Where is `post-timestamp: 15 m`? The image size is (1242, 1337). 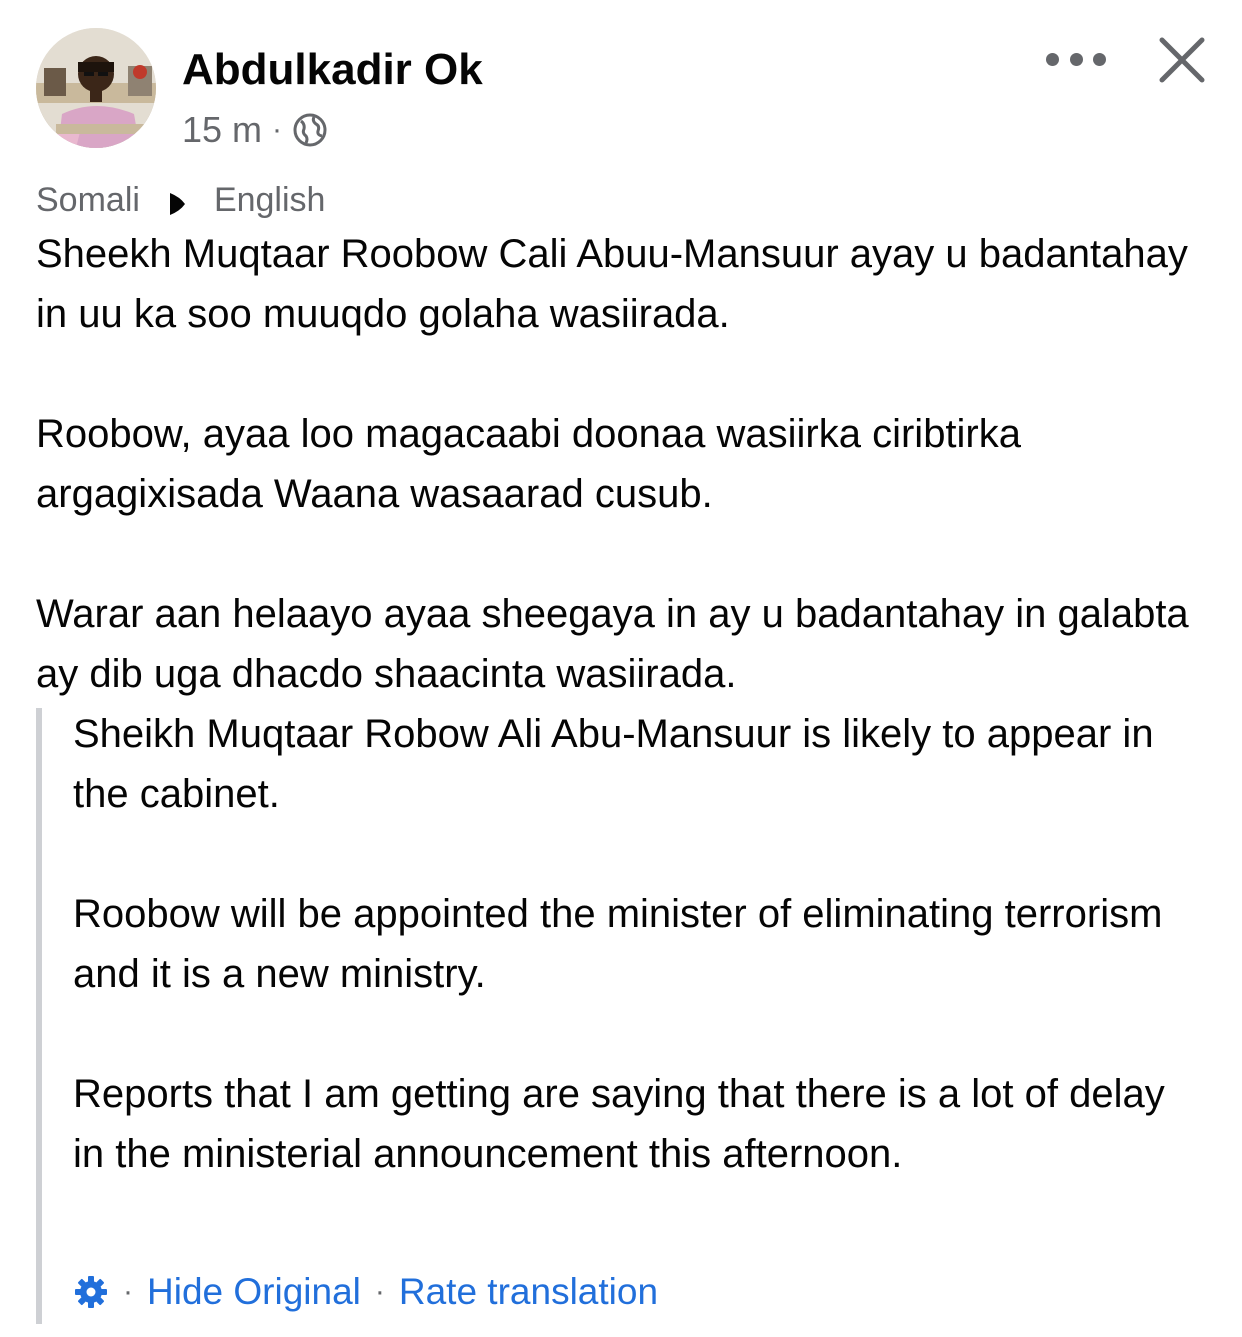
post-timestamp: 15 m is located at coordinates (222, 130).